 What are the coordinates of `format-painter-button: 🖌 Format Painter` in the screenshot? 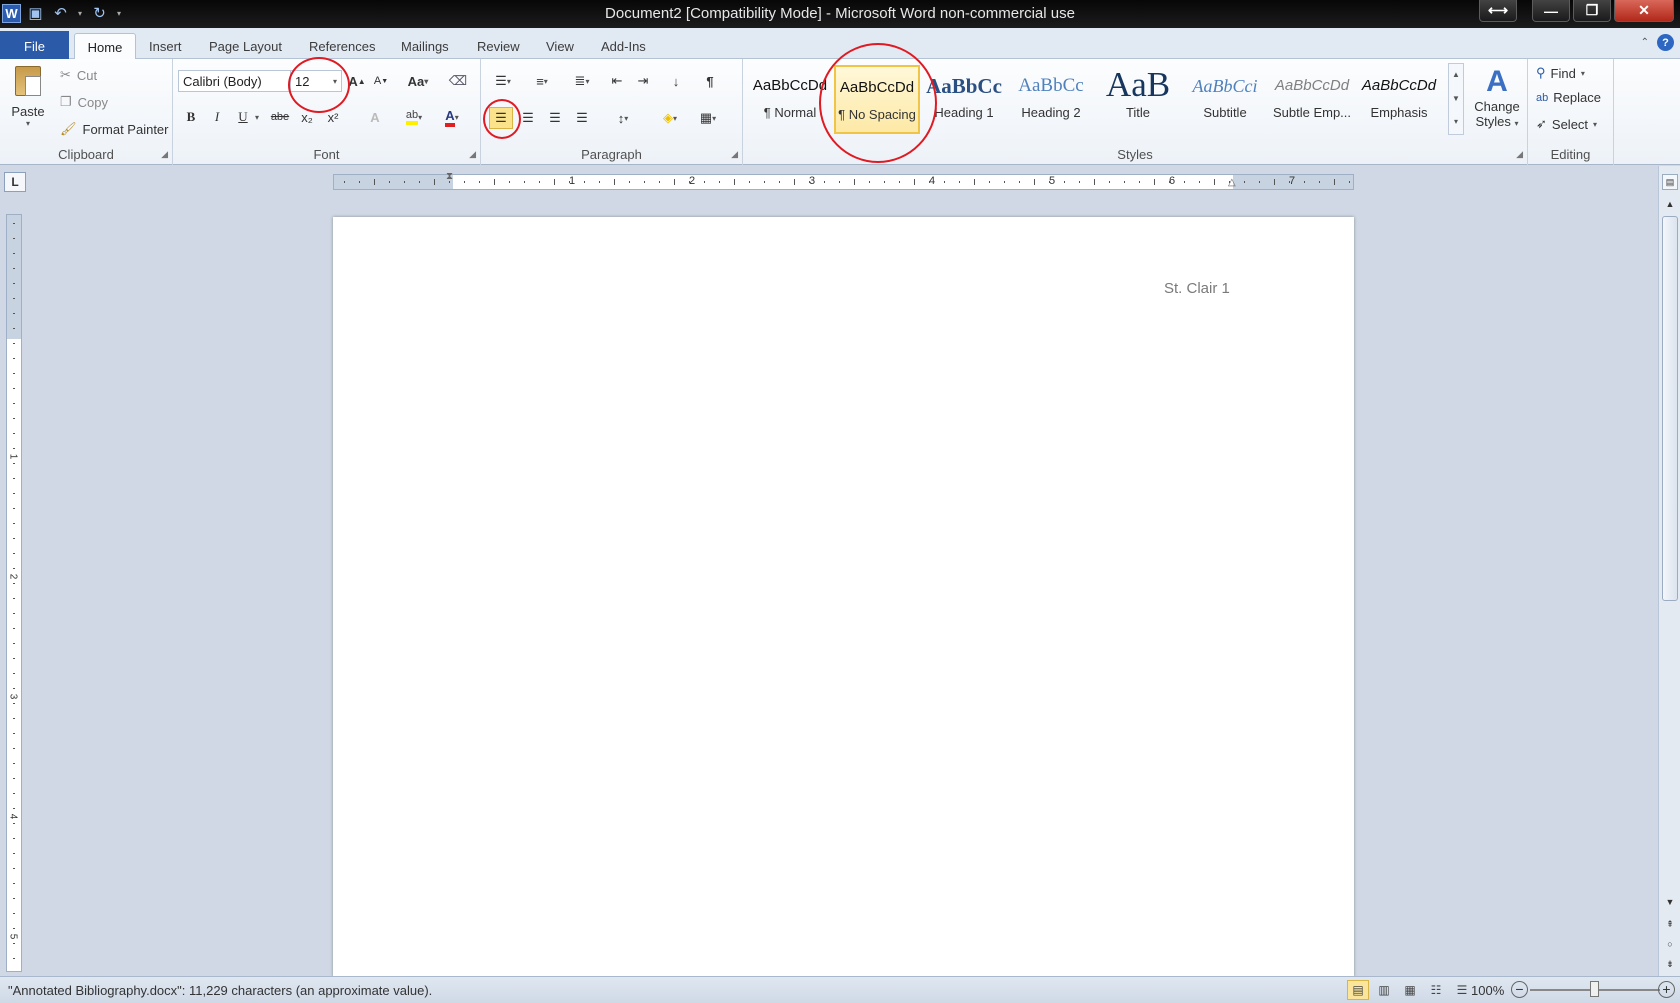 It's located at (114, 129).